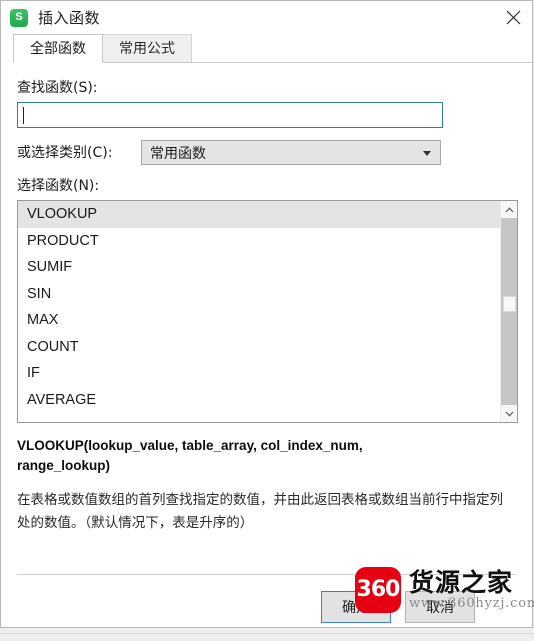  Describe the element at coordinates (509, 304) in the screenshot. I see `scrollbar-thumb` at that location.